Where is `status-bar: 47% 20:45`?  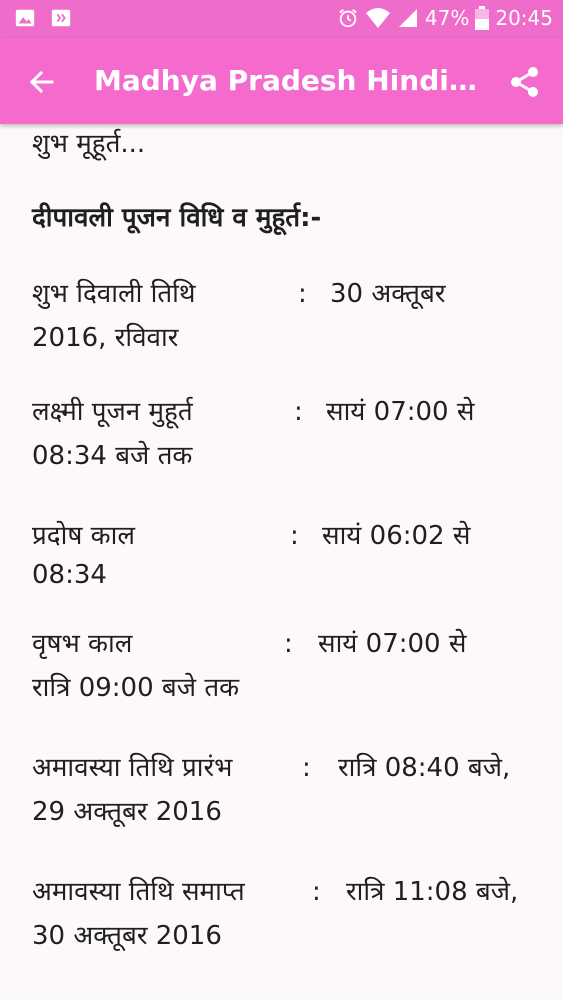 status-bar: 47% 20:45 is located at coordinates (281, 19).